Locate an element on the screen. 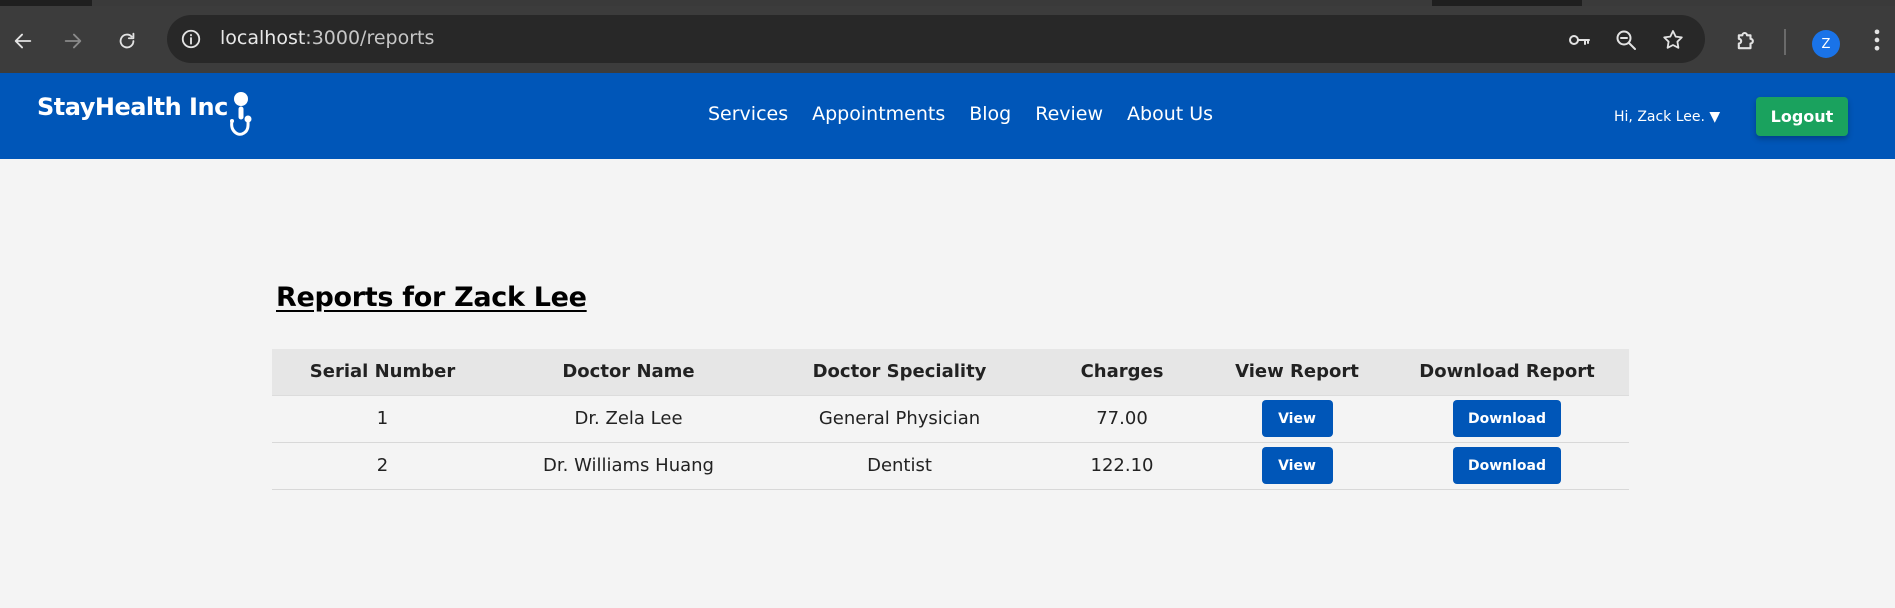 The height and width of the screenshot is (608, 1895). kebab-menu-icon is located at coordinates (1877, 40).